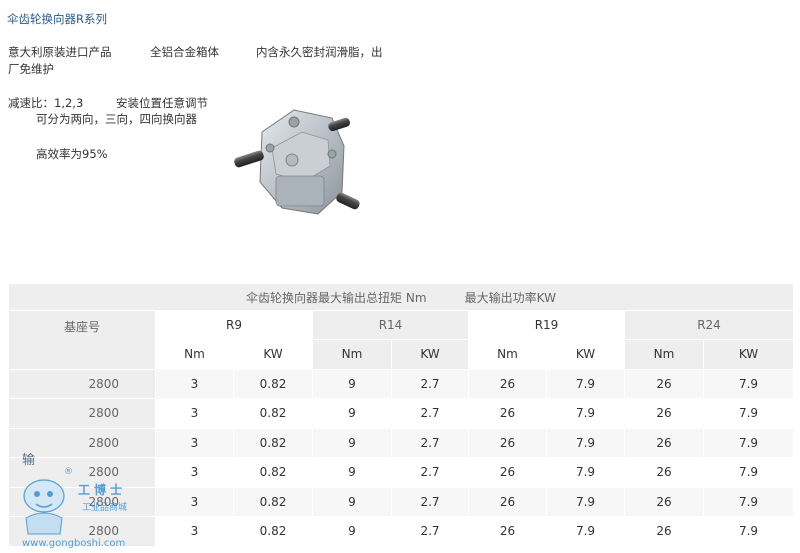 This screenshot has height=553, width=800. I want to click on watermark-brand: 工博士, so click(102, 489).